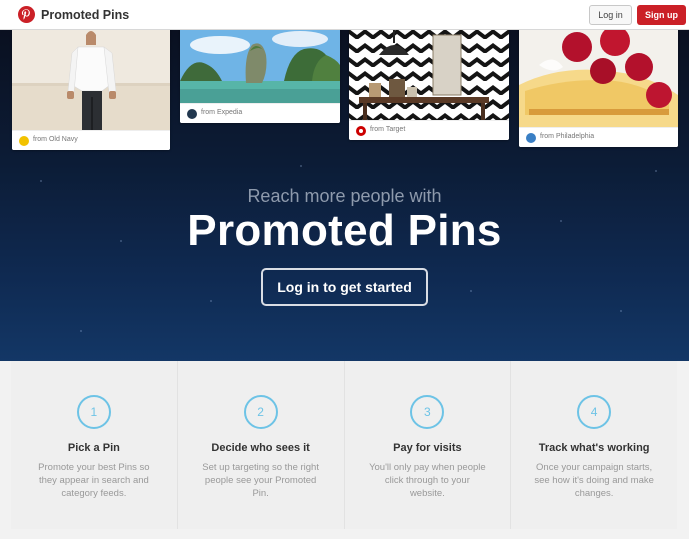 This screenshot has height=539, width=689. What do you see at coordinates (567, 136) in the screenshot?
I see `pin-source-text: from Philadelphia` at bounding box center [567, 136].